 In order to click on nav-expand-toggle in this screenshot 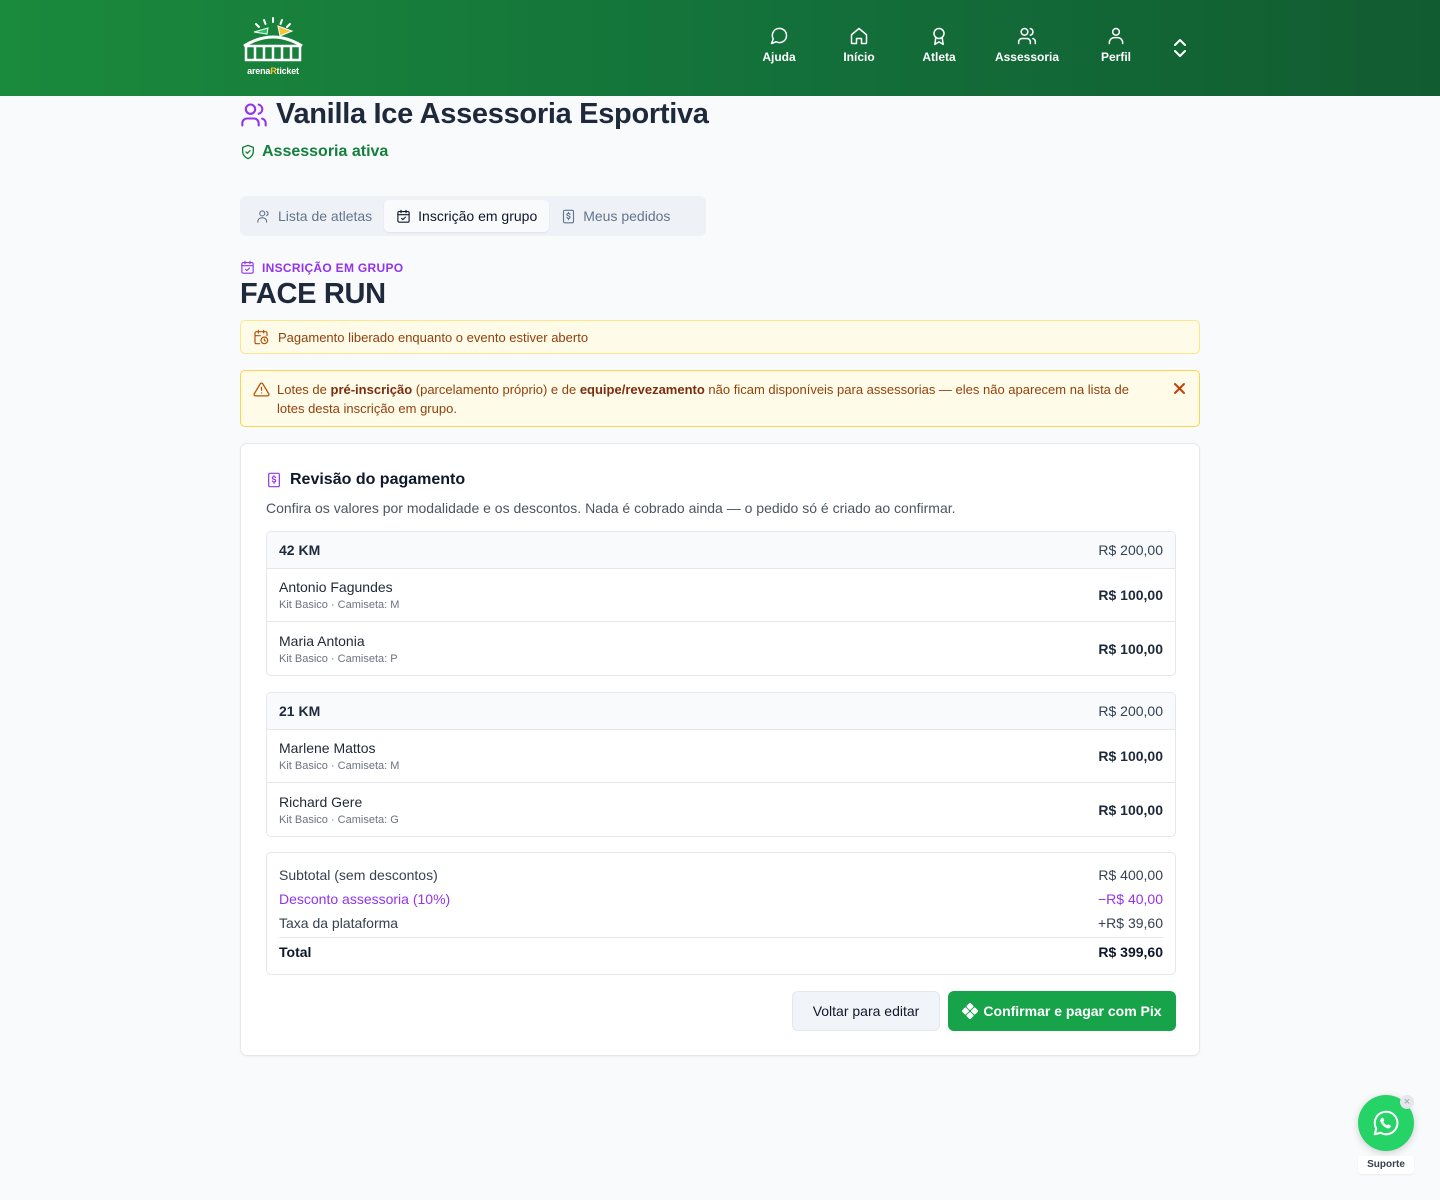, I will do `click(1180, 48)`.